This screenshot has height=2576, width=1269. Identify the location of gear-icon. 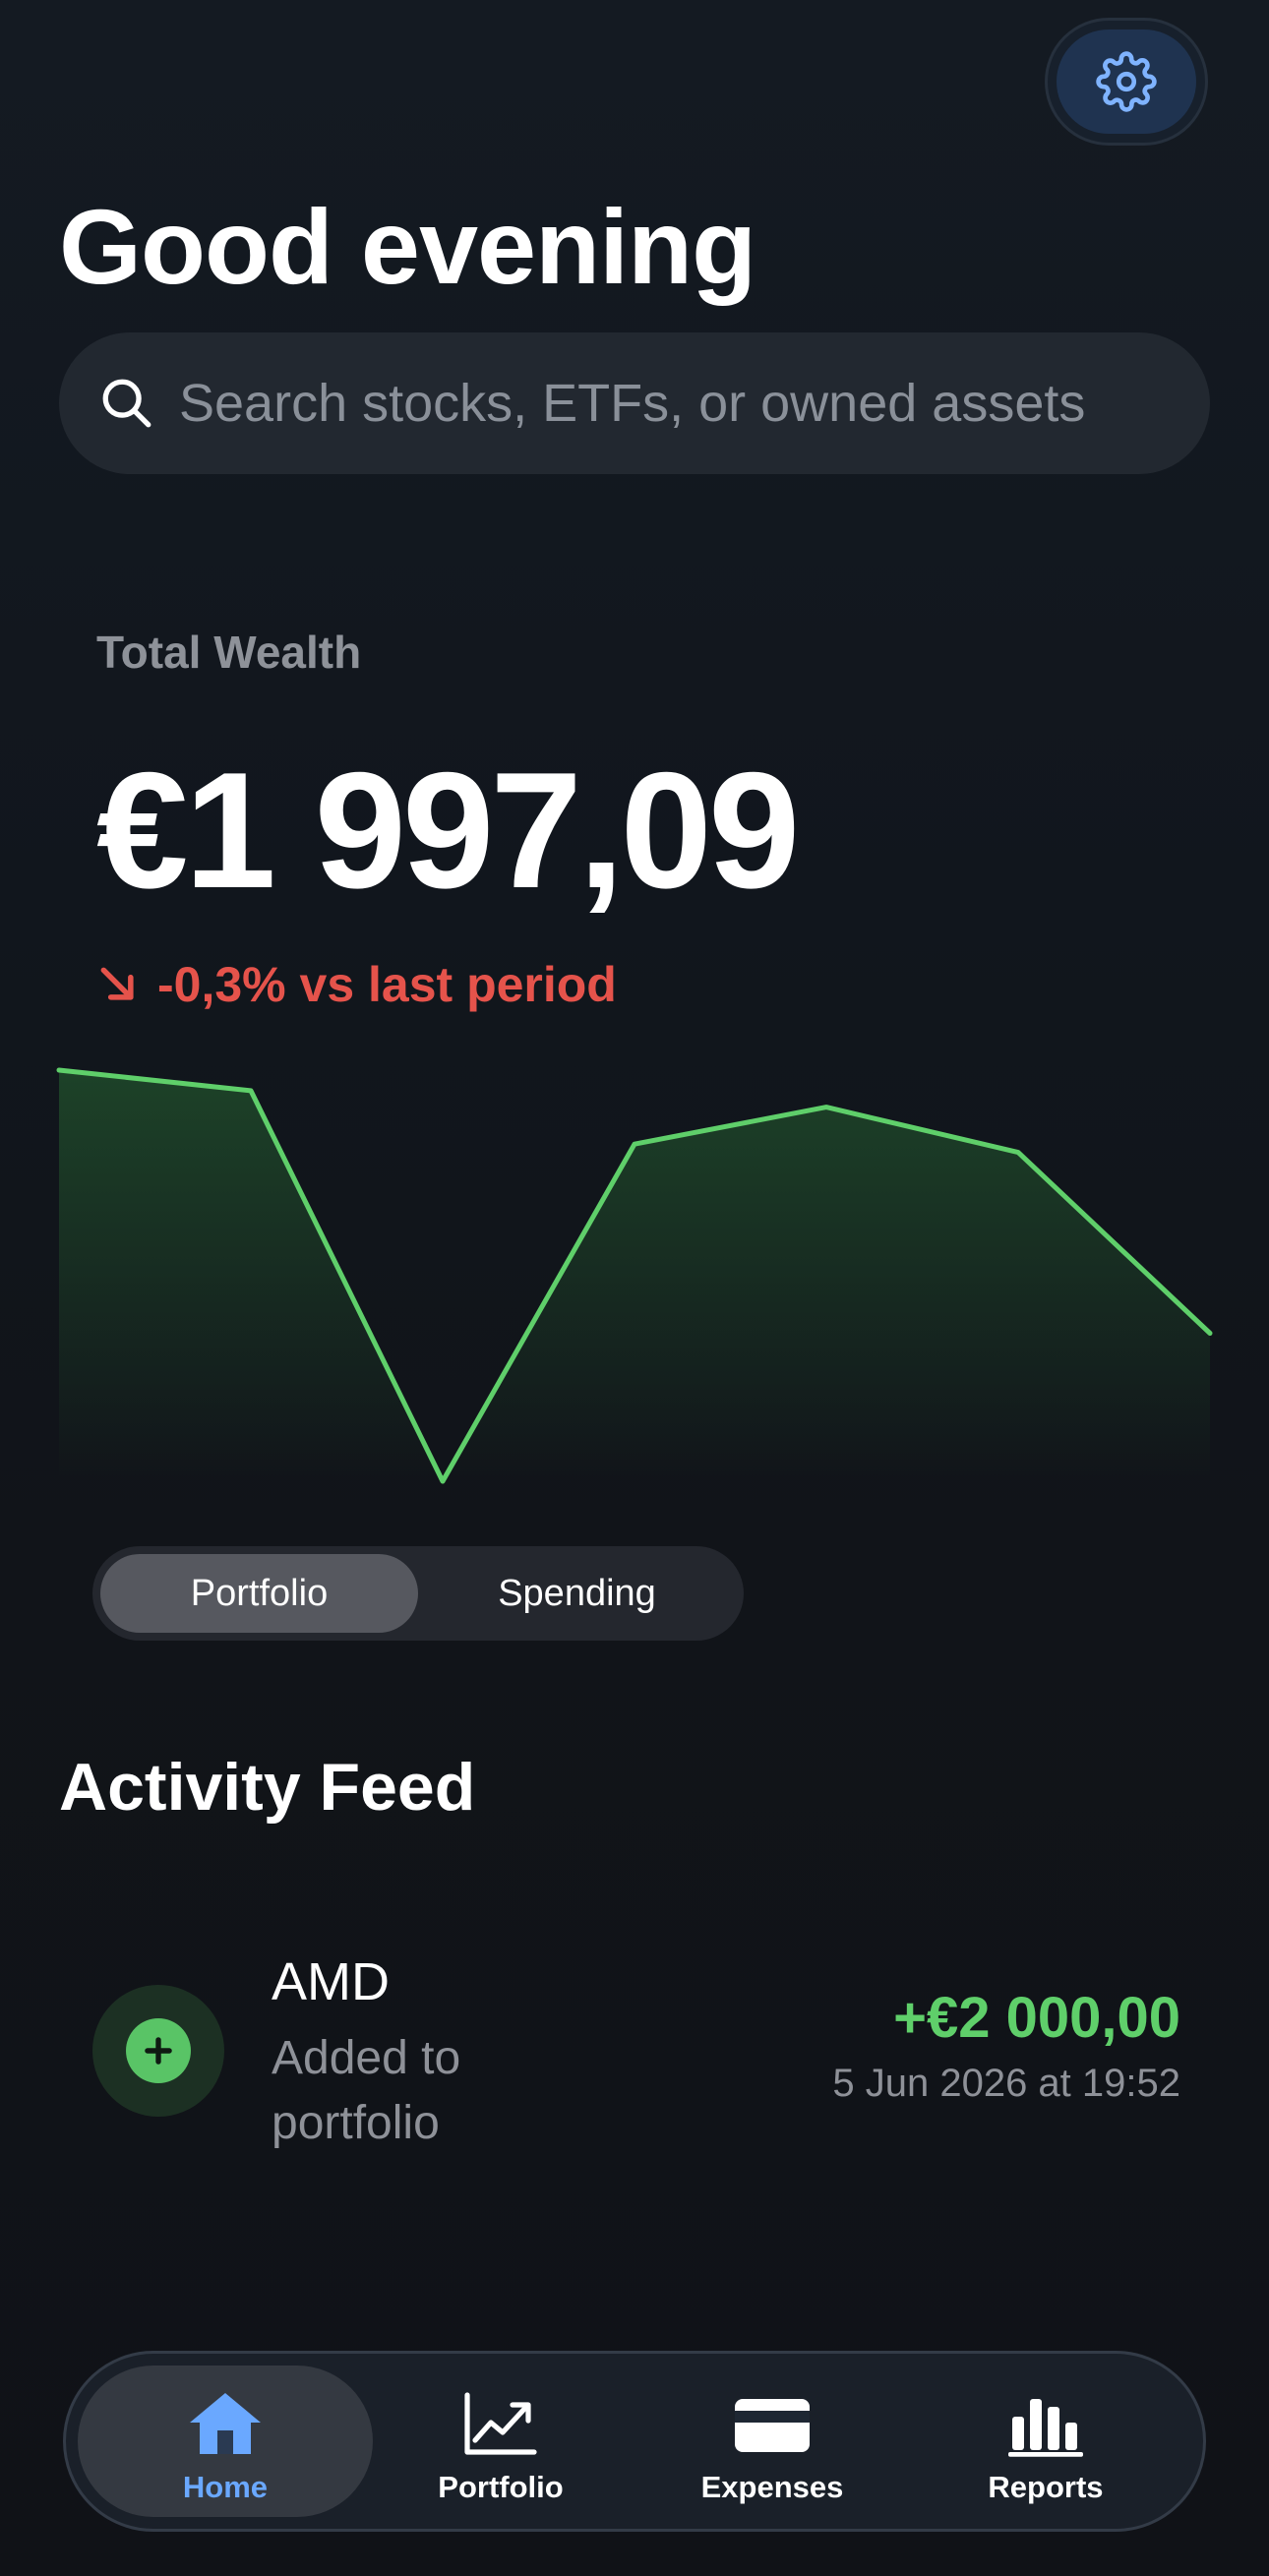
(1126, 81).